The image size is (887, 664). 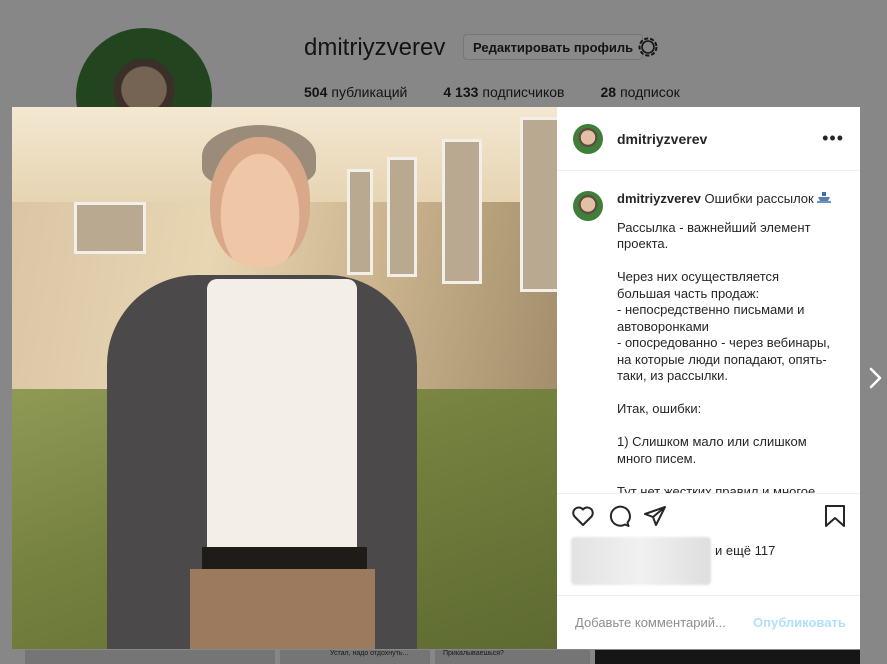 I want to click on bookmark-icon, so click(x=835, y=516).